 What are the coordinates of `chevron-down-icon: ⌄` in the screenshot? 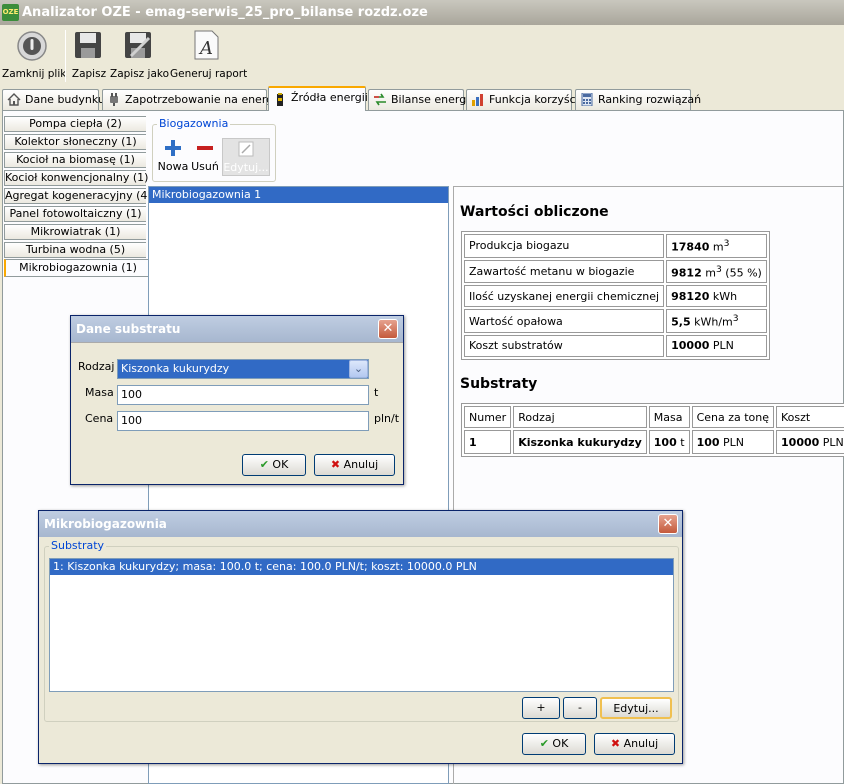 It's located at (358, 369).